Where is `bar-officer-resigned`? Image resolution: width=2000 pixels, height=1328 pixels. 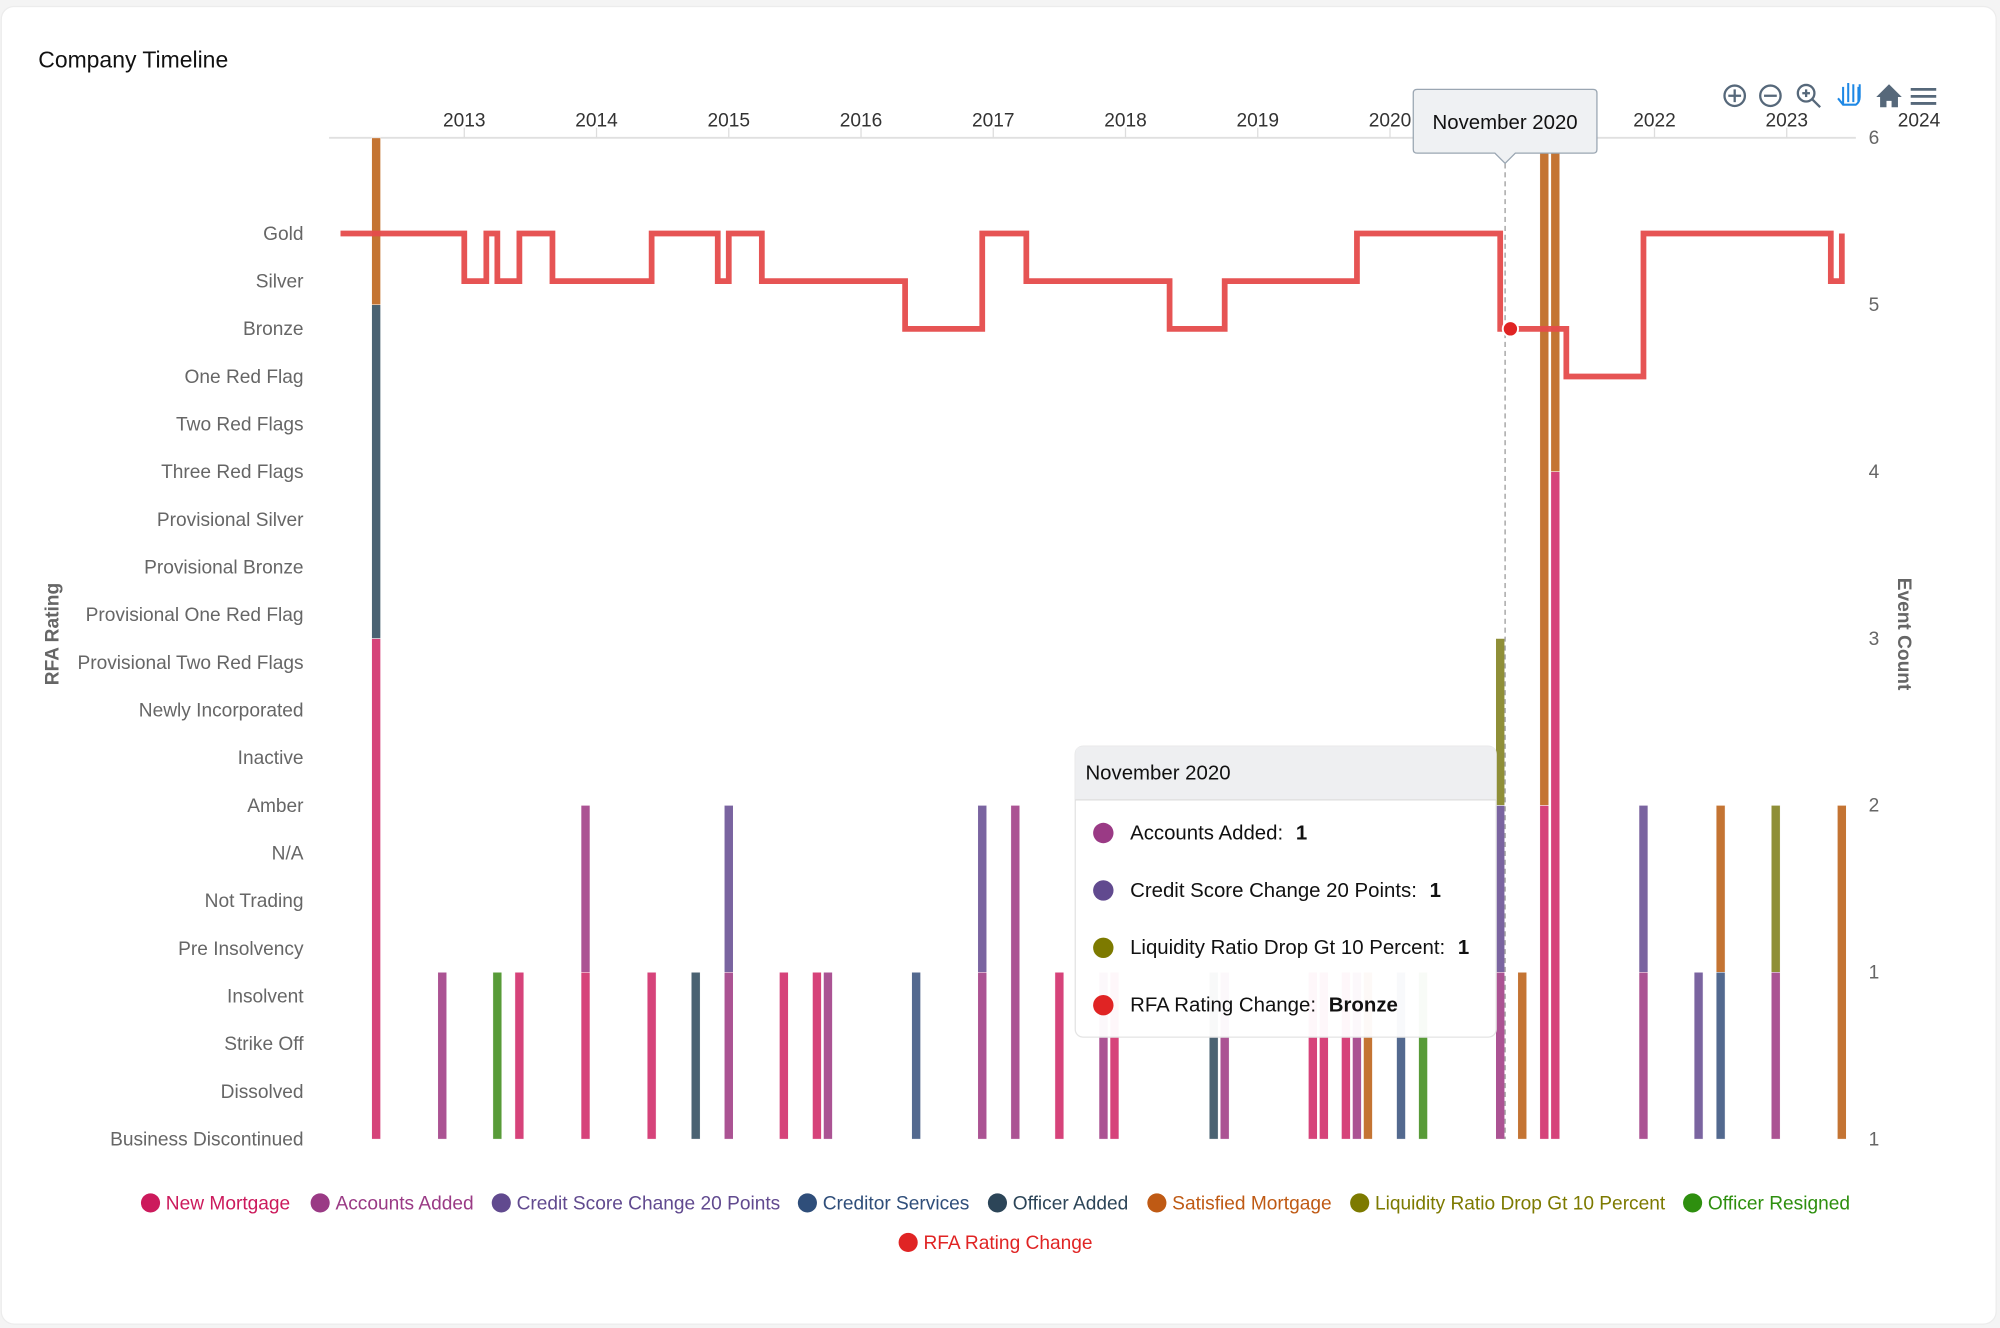
bar-officer-resigned is located at coordinates (497, 1055).